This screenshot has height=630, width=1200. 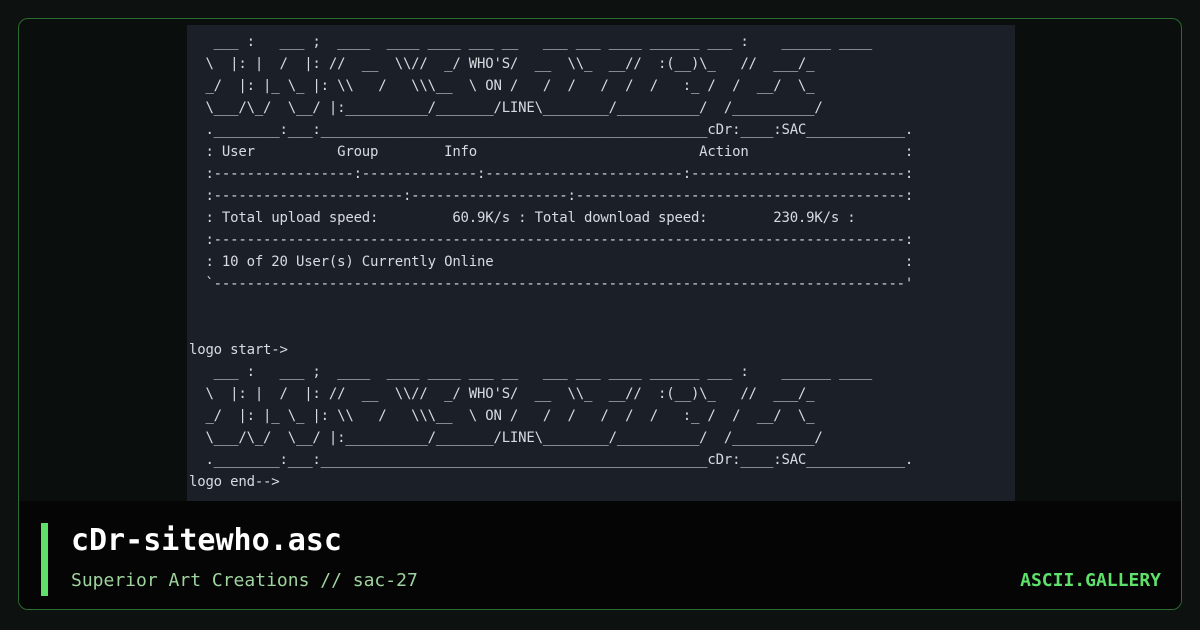 What do you see at coordinates (206, 540) in the screenshot?
I see `file-title: cDr-sitewho.asc` at bounding box center [206, 540].